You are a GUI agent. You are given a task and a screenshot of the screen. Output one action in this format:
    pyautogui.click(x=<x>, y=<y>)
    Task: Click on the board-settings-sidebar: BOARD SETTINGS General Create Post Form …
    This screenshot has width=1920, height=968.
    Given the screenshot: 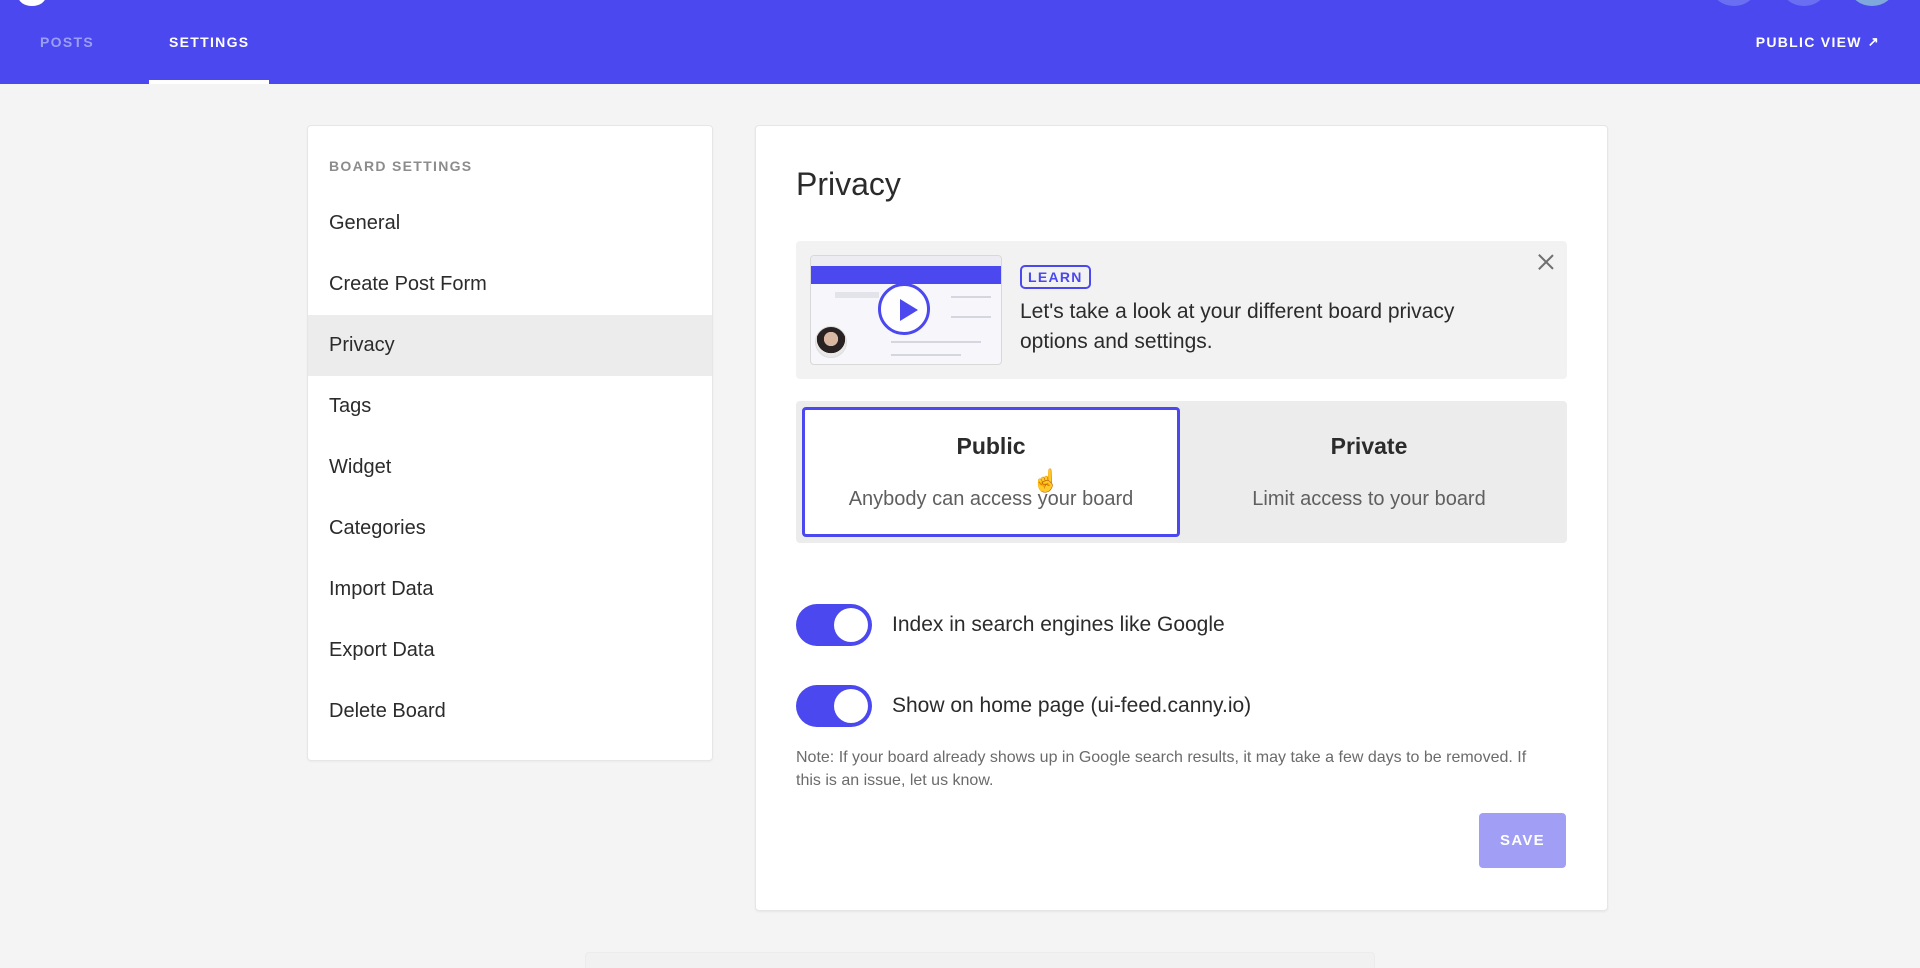 What is the action you would take?
    pyautogui.click(x=510, y=443)
    